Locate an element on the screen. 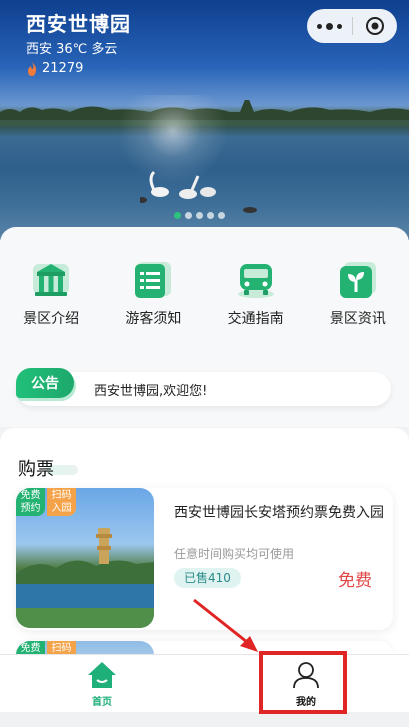  visitor-notice-icon is located at coordinates (153, 280).